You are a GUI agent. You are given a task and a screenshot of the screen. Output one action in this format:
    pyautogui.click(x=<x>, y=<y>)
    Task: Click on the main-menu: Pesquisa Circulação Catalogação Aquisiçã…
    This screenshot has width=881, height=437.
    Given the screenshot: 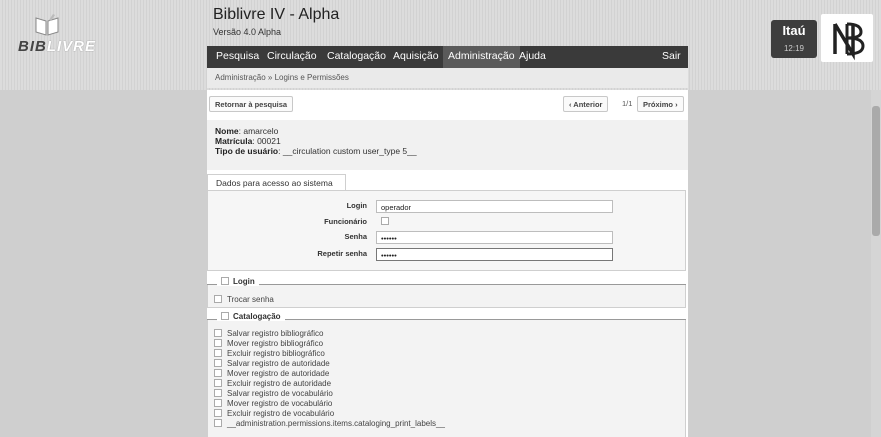 What is the action you would take?
    pyautogui.click(x=447, y=57)
    